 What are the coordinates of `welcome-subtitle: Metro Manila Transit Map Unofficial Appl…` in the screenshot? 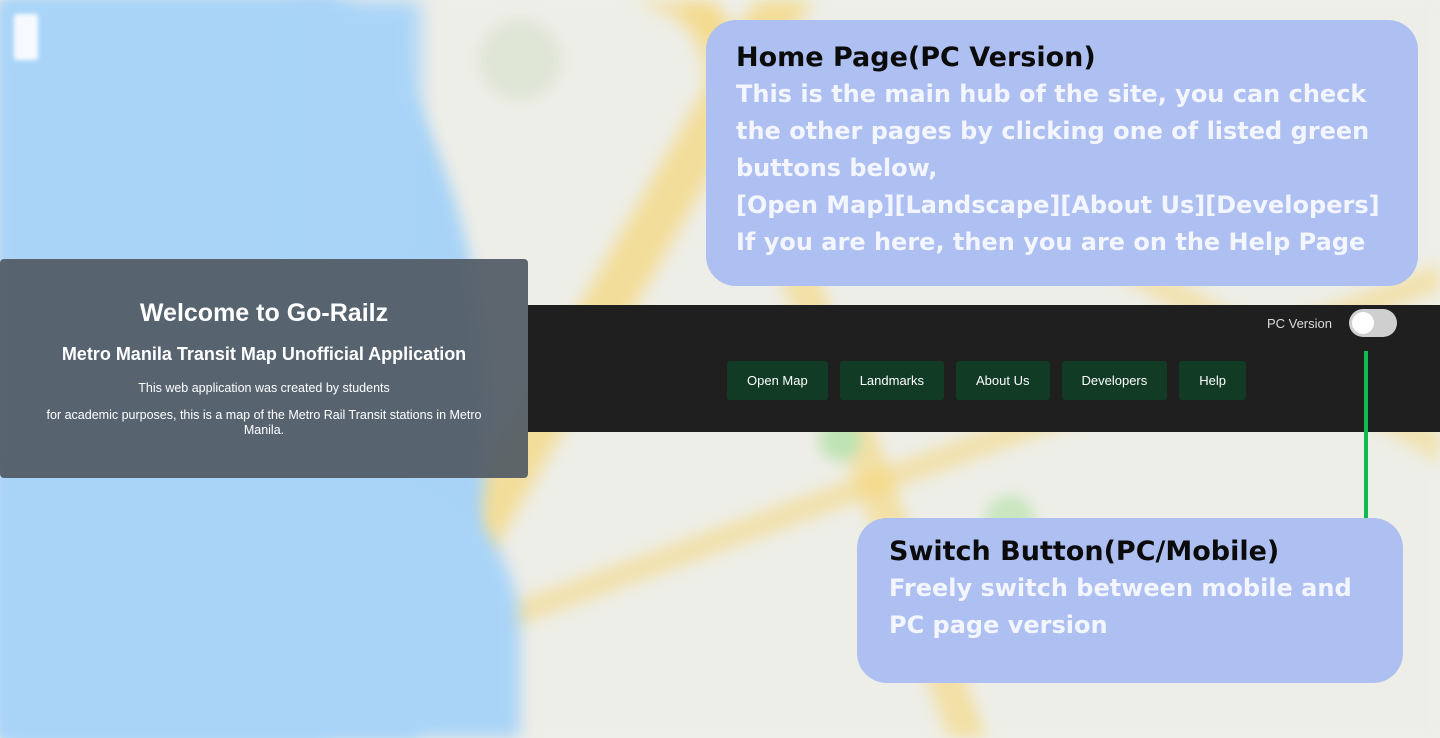 It's located at (264, 354).